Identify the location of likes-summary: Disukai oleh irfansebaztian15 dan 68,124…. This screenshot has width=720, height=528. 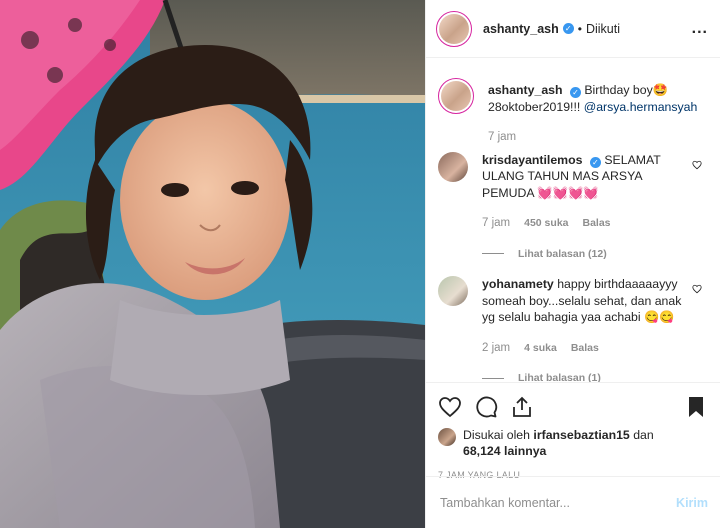
(573, 443).